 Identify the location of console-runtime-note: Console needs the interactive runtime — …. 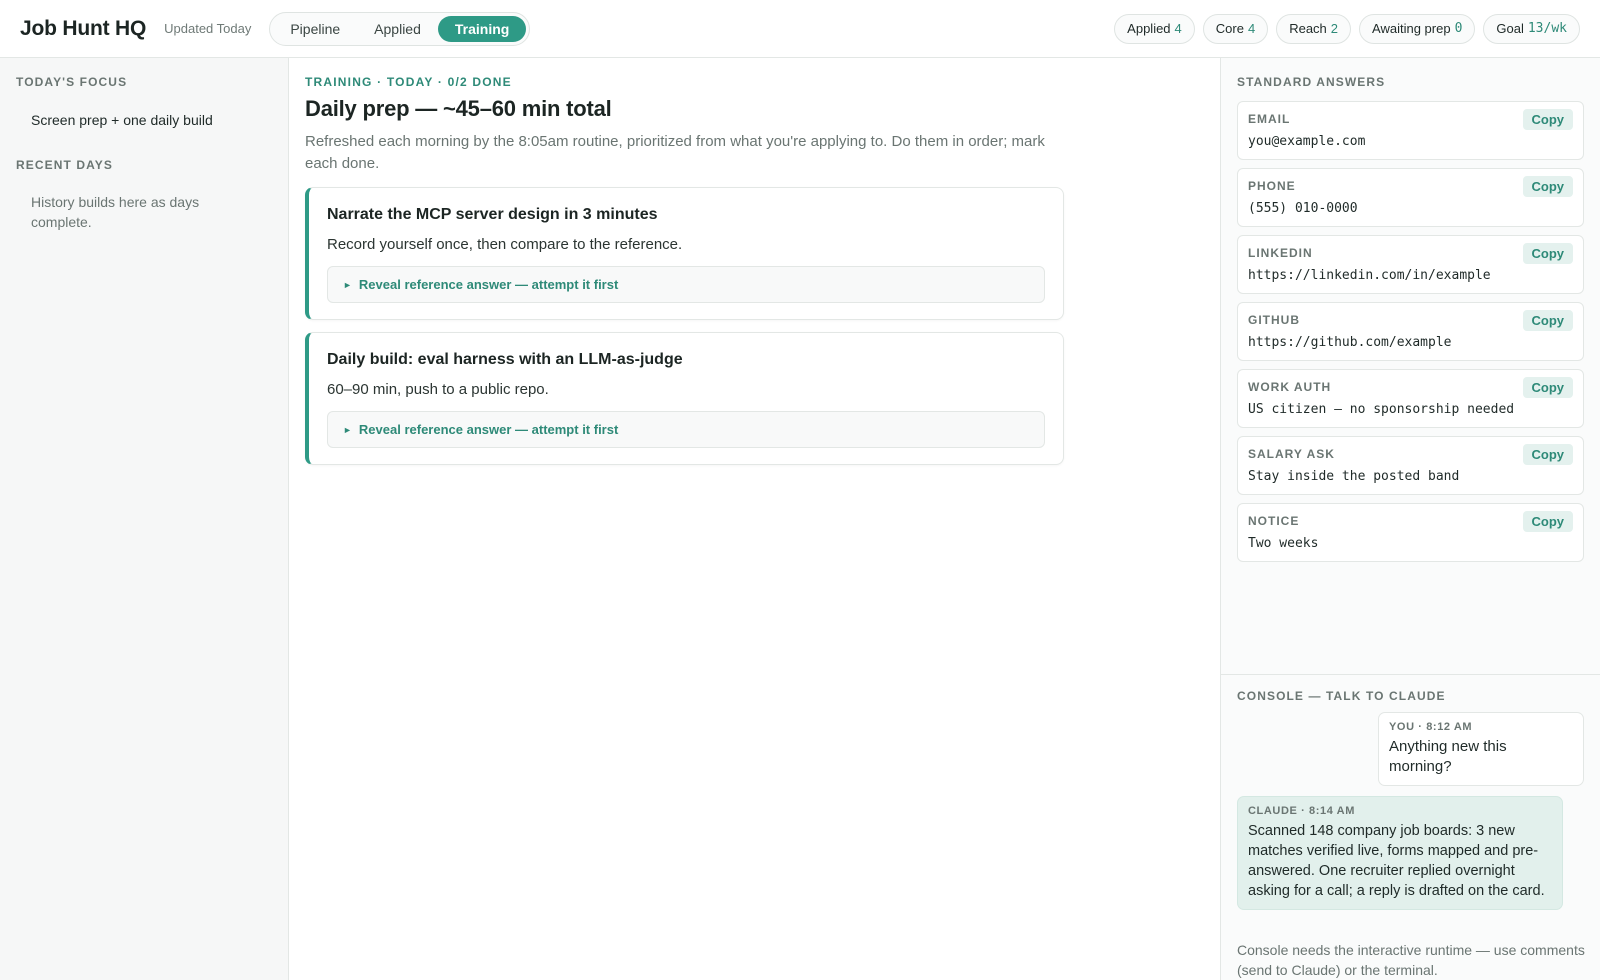
(1411, 960).